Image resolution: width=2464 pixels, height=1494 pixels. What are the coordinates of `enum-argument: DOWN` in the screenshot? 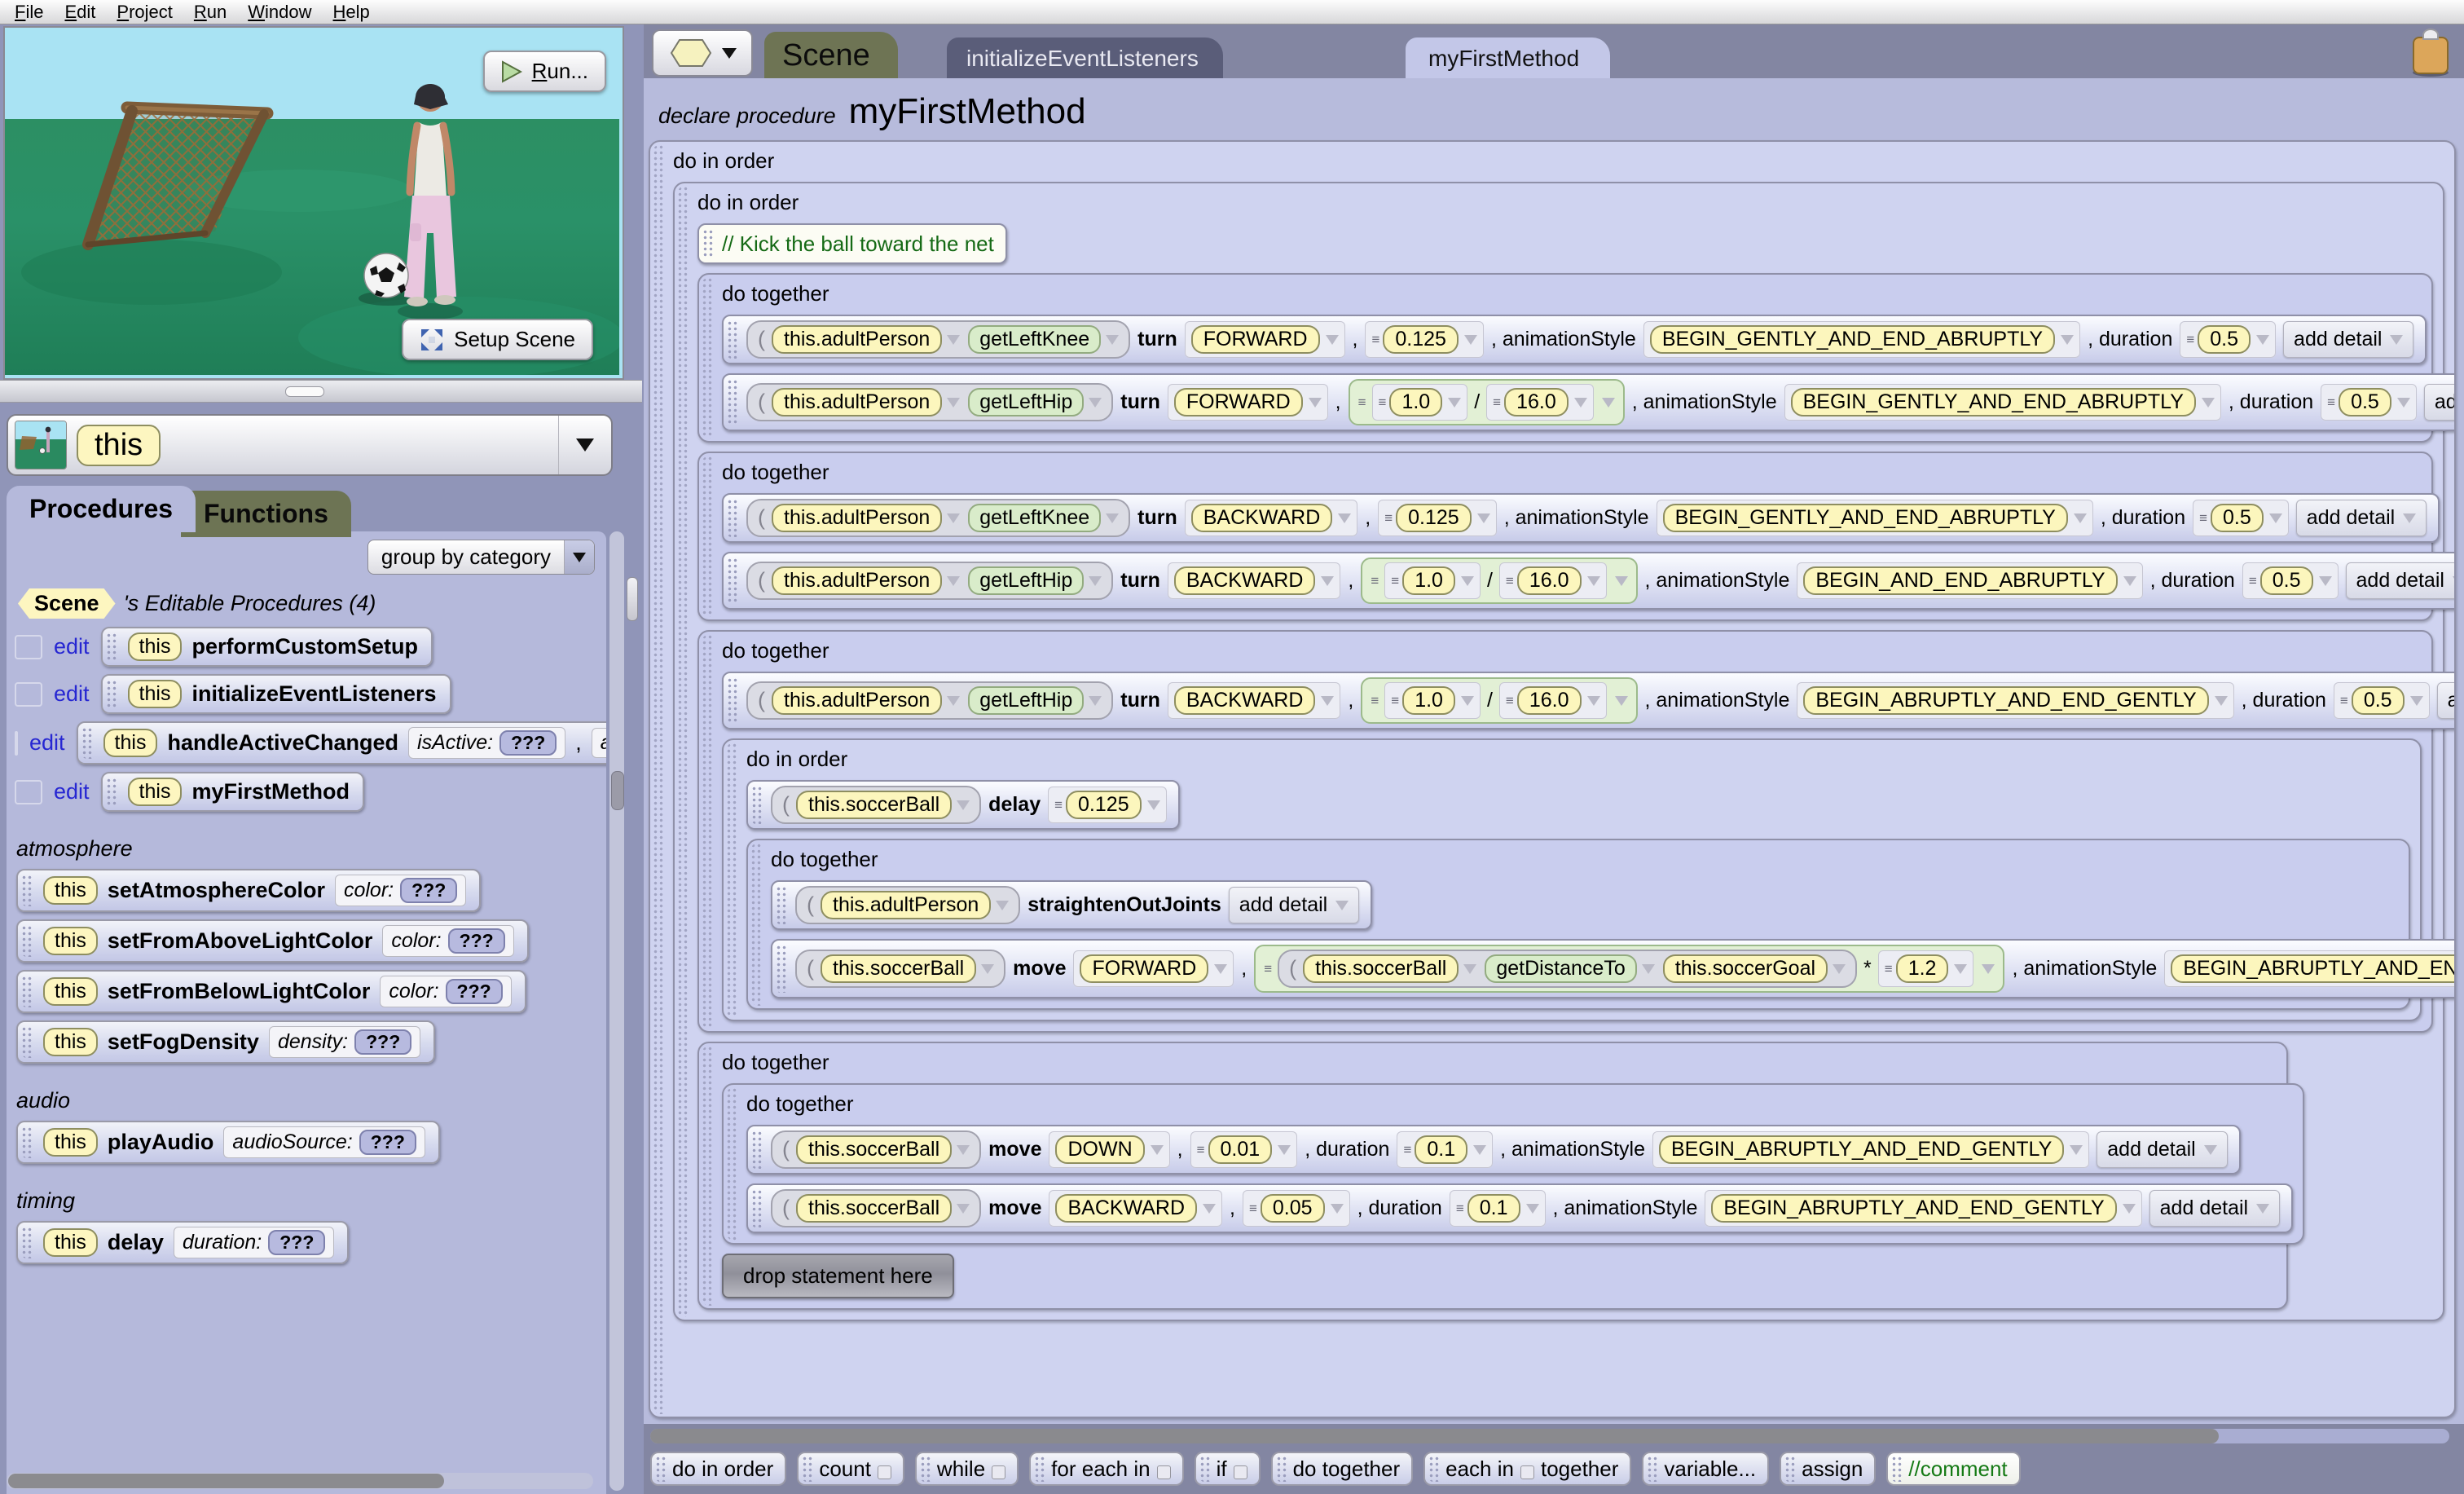 It's located at (1109, 1149).